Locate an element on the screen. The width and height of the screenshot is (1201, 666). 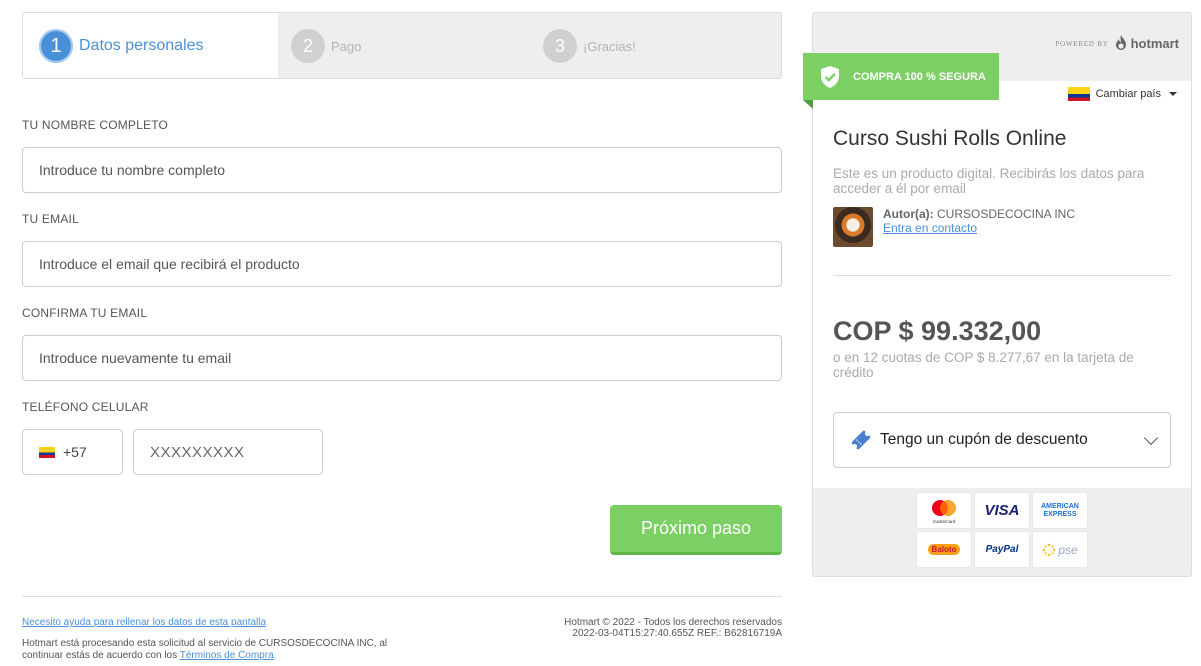
step-2-label: Pago is located at coordinates (346, 46).